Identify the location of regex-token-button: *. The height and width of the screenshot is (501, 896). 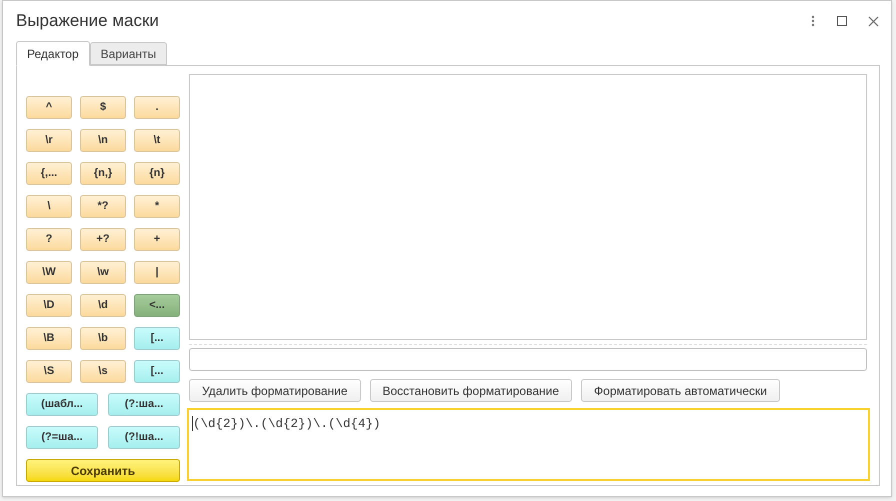
(157, 206).